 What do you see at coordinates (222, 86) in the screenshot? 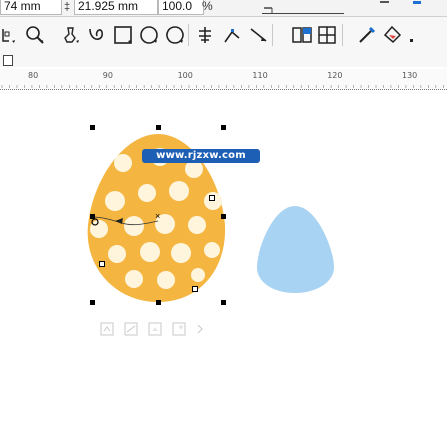
I see `ruler-ticks` at bounding box center [222, 86].